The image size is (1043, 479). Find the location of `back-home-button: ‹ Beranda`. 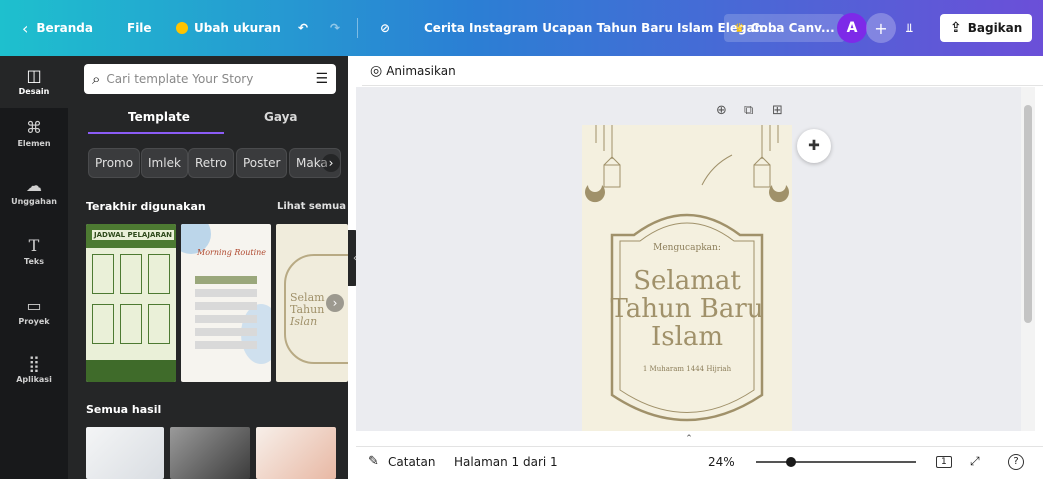

back-home-button: ‹ Beranda is located at coordinates (57, 28).